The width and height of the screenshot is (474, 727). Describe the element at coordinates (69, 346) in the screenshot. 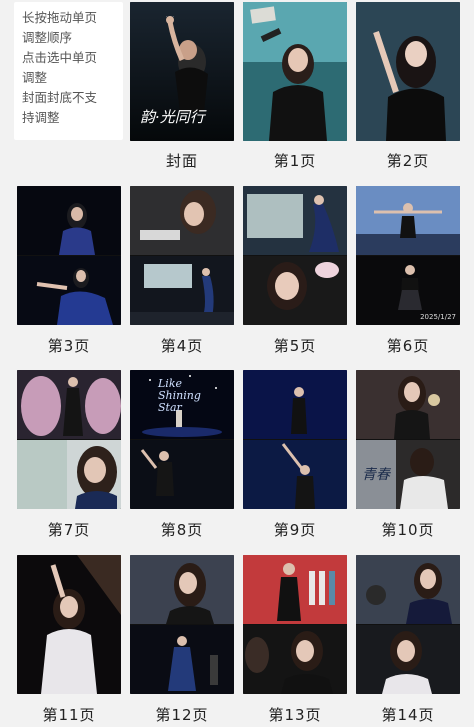

I see `page-label: 第3页` at that location.